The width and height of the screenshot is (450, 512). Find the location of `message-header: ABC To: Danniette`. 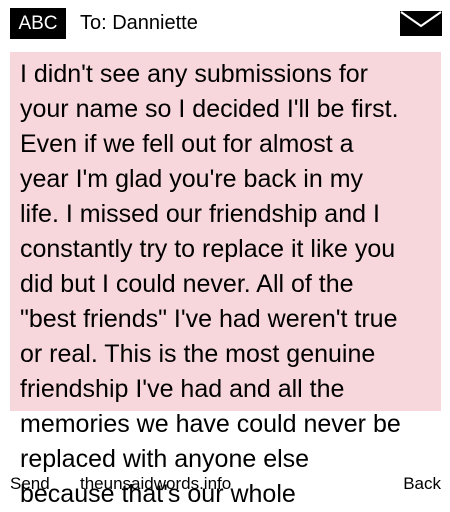

message-header: ABC To: Danniette is located at coordinates (225, 23).